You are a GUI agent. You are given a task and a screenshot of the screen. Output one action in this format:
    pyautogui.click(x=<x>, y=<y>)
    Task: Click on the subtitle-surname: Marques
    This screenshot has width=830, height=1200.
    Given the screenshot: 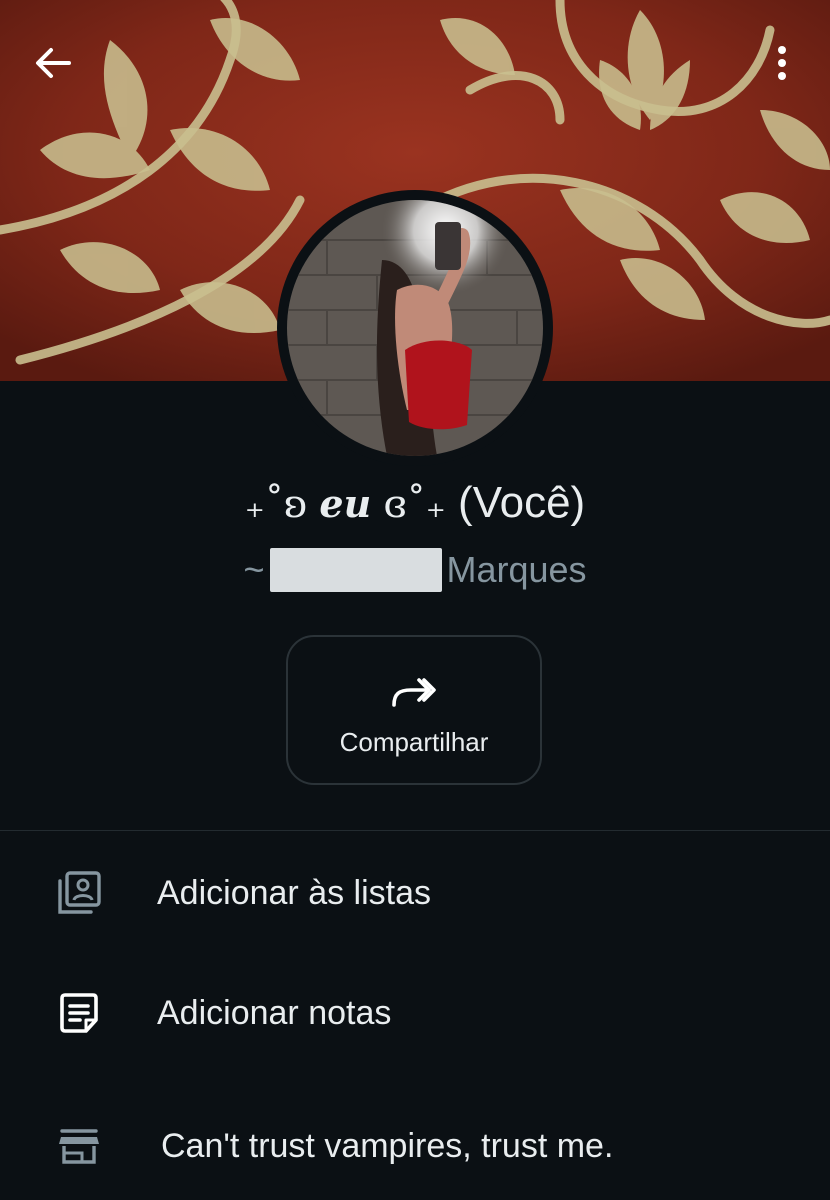 What is the action you would take?
    pyautogui.click(x=516, y=569)
    